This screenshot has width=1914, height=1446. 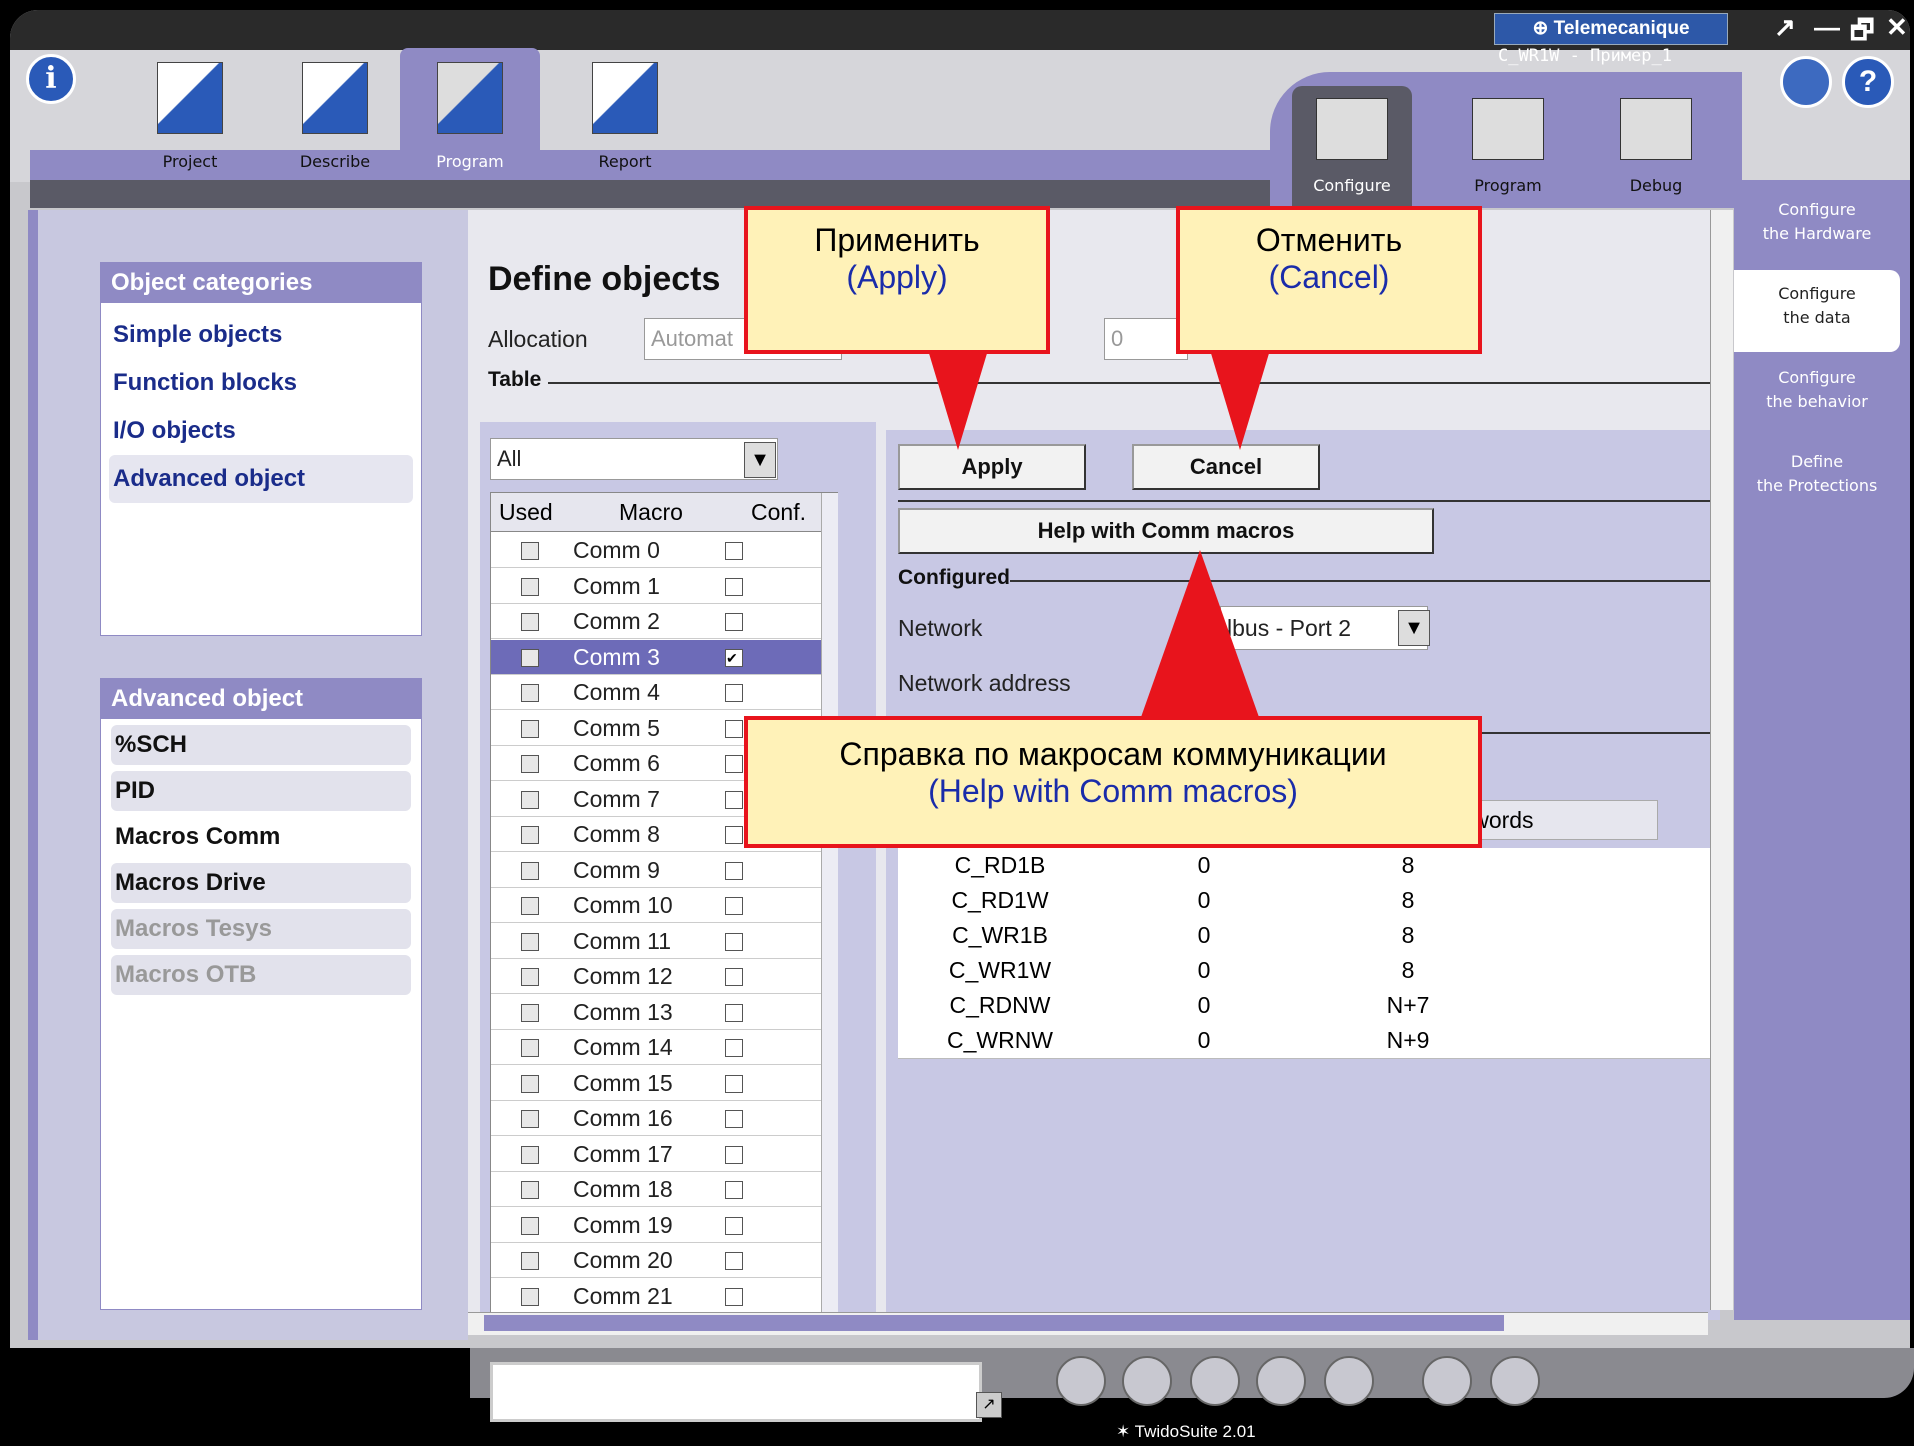 What do you see at coordinates (1515, 1381) in the screenshot?
I see `plc-icon` at bounding box center [1515, 1381].